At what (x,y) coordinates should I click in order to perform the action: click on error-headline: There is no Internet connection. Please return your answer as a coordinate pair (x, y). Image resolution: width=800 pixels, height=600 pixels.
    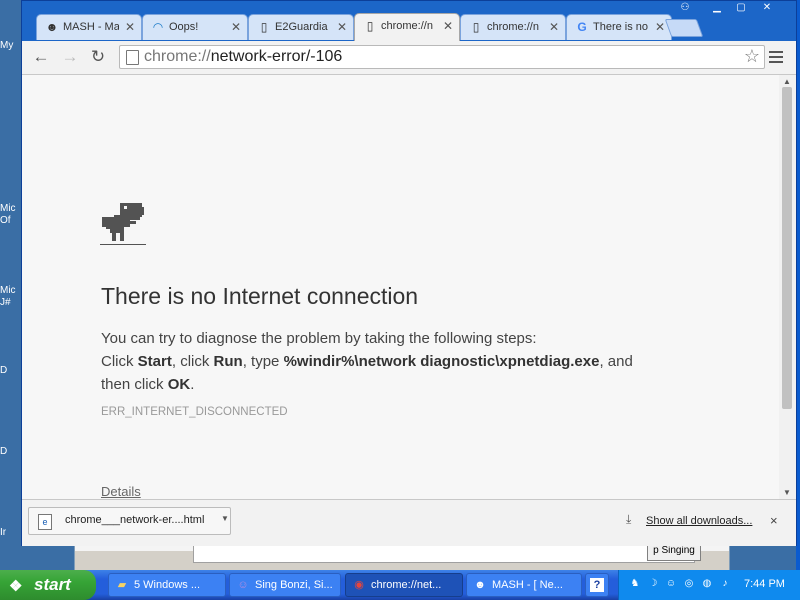
    Looking at the image, I should click on (260, 296).